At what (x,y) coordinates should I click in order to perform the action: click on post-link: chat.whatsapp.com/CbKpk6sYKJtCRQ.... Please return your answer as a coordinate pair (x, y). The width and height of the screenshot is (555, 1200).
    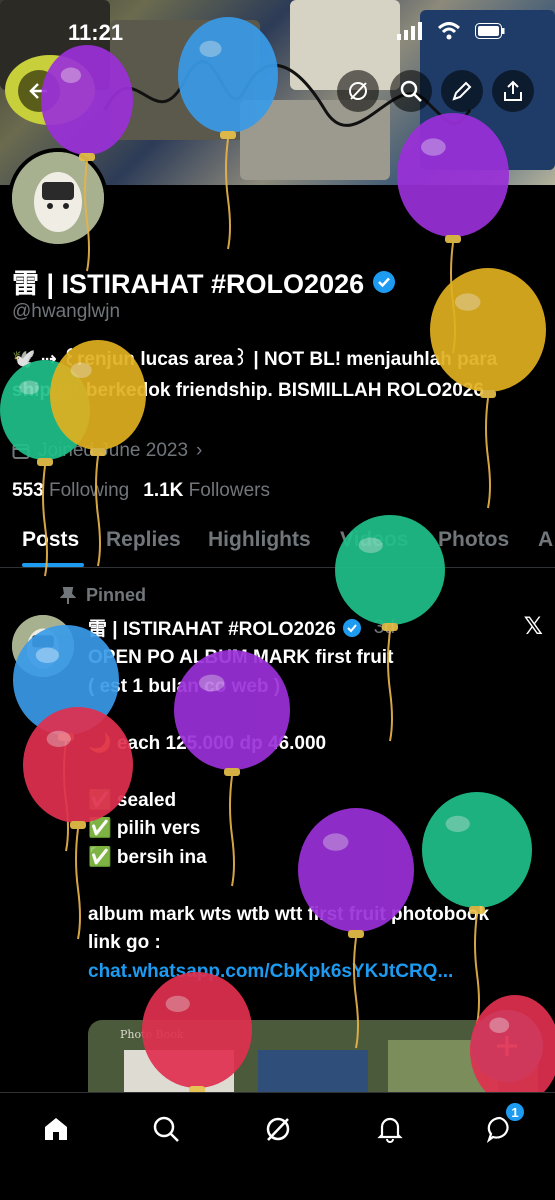
    Looking at the image, I should click on (270, 971).